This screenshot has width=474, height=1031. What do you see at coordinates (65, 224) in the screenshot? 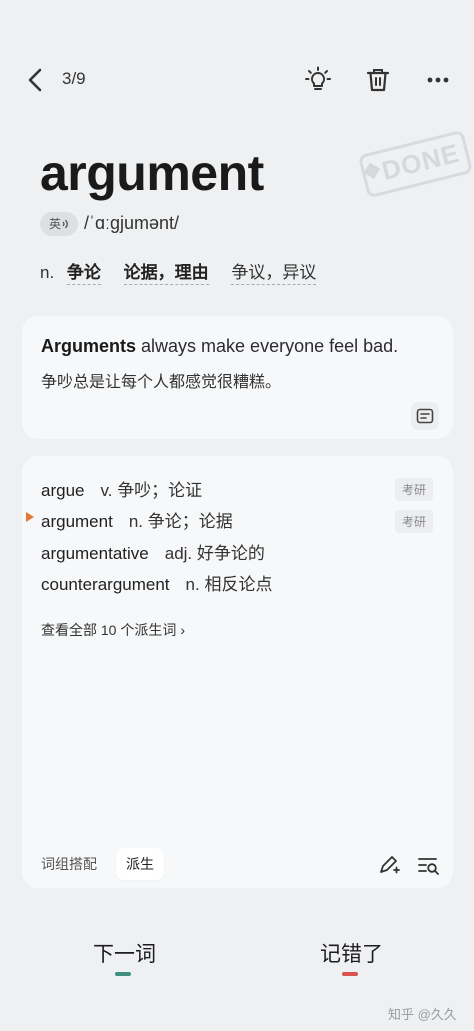
I see `speaker-icon` at bounding box center [65, 224].